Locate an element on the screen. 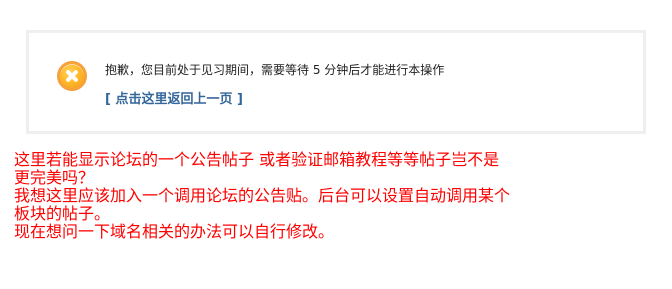 This screenshot has height=289, width=672. notice-message: 抱歉，您目前处于见习期间，需要等待 5 分钟后才能进行本操作 is located at coordinates (275, 70).